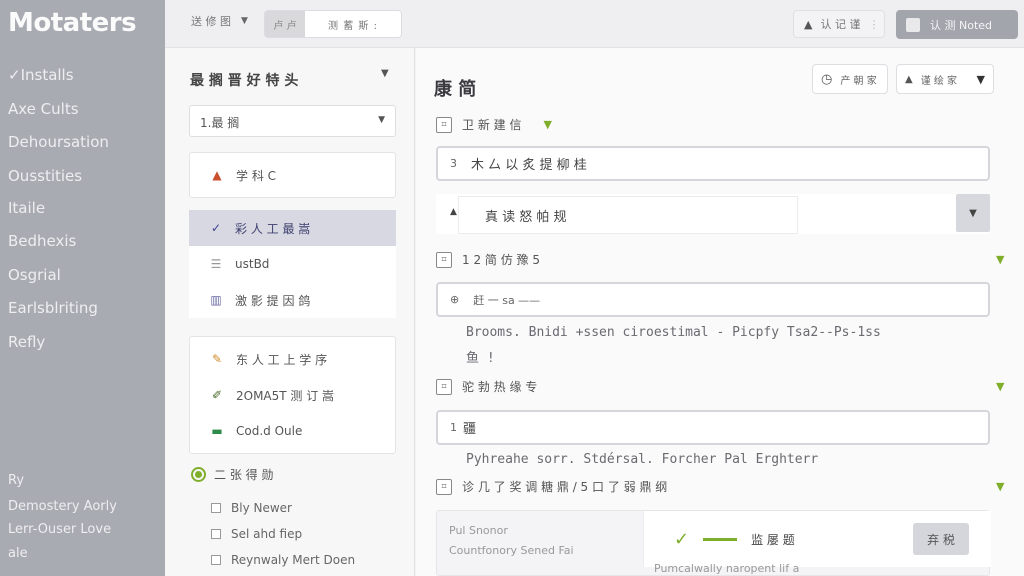  Describe the element at coordinates (43, 109) in the screenshot. I see `nav-item-axe-cults: Axe Cults` at that location.